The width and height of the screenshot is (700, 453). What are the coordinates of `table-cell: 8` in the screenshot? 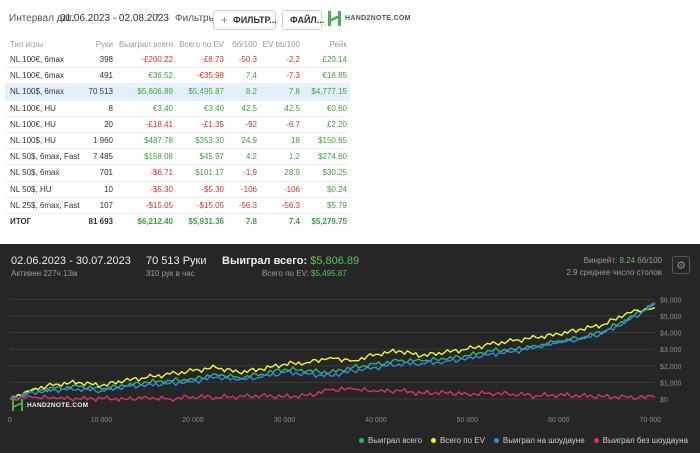 It's located at (110, 108).